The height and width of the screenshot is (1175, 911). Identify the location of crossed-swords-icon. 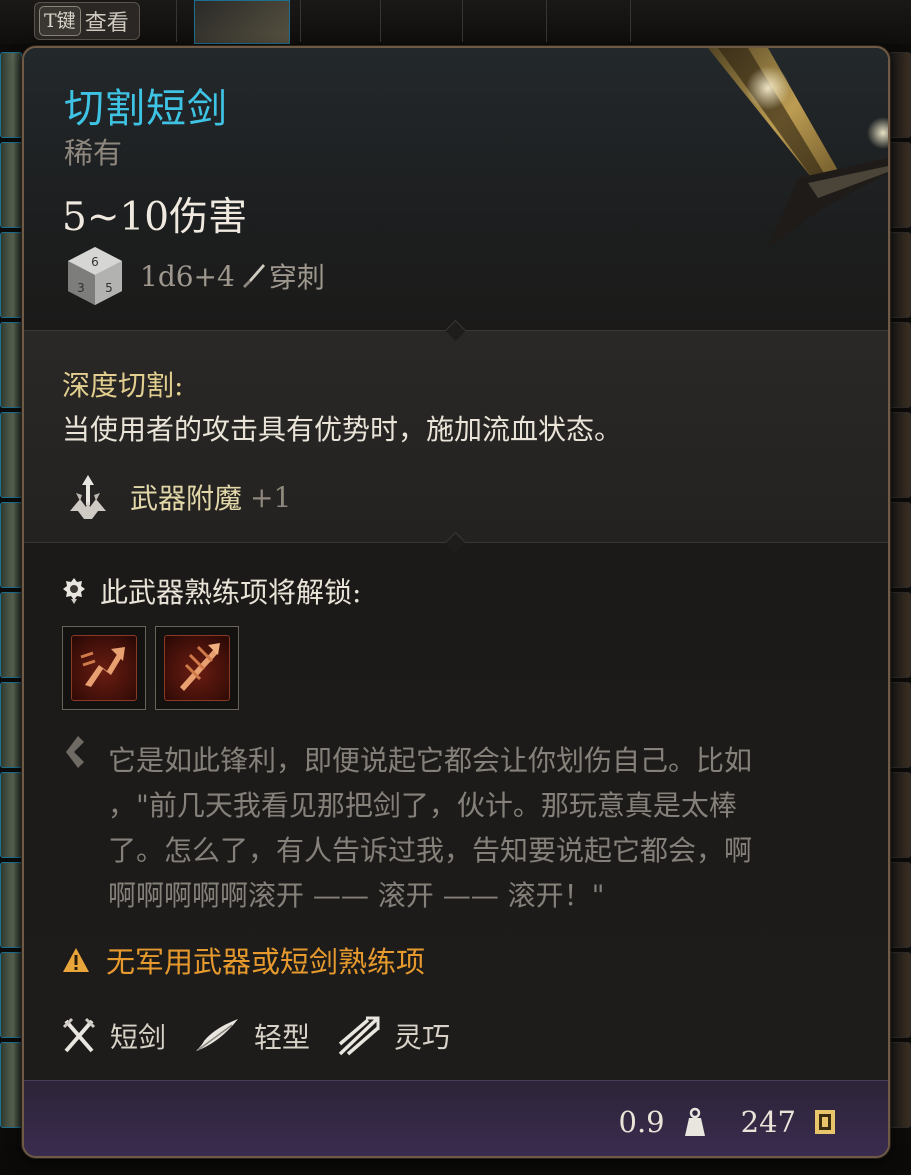
(79, 1035).